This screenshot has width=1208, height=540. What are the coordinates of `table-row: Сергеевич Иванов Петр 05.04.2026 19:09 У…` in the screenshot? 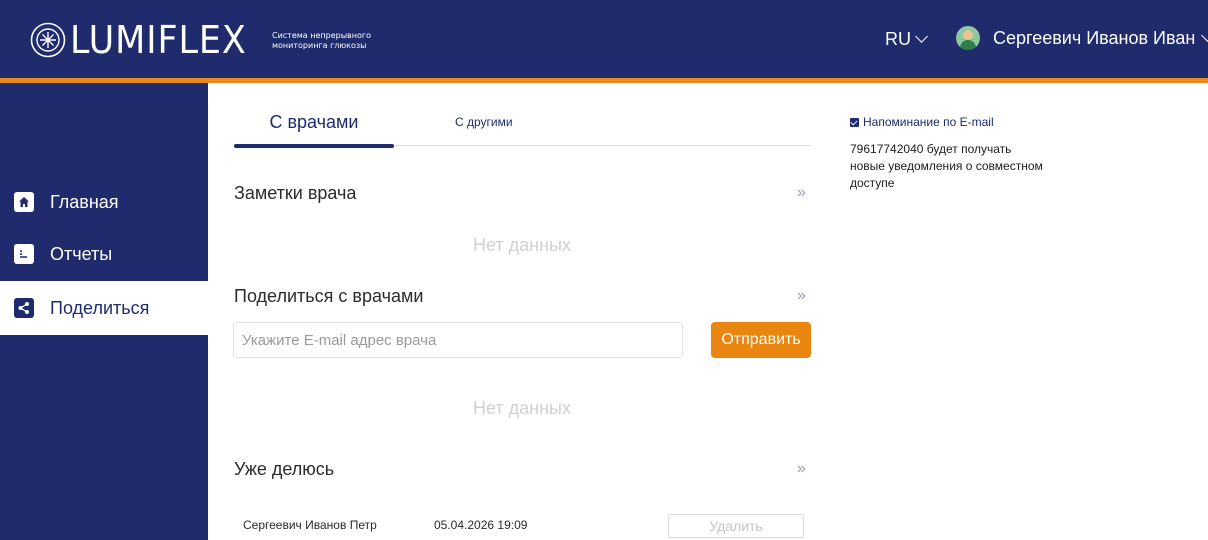 It's located at (528, 526).